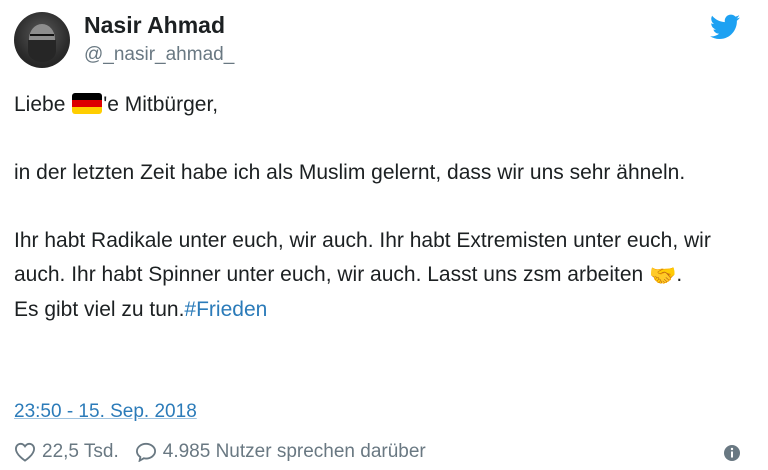  What do you see at coordinates (80, 451) in the screenshot?
I see `like-count: 22,5 Tsd.` at bounding box center [80, 451].